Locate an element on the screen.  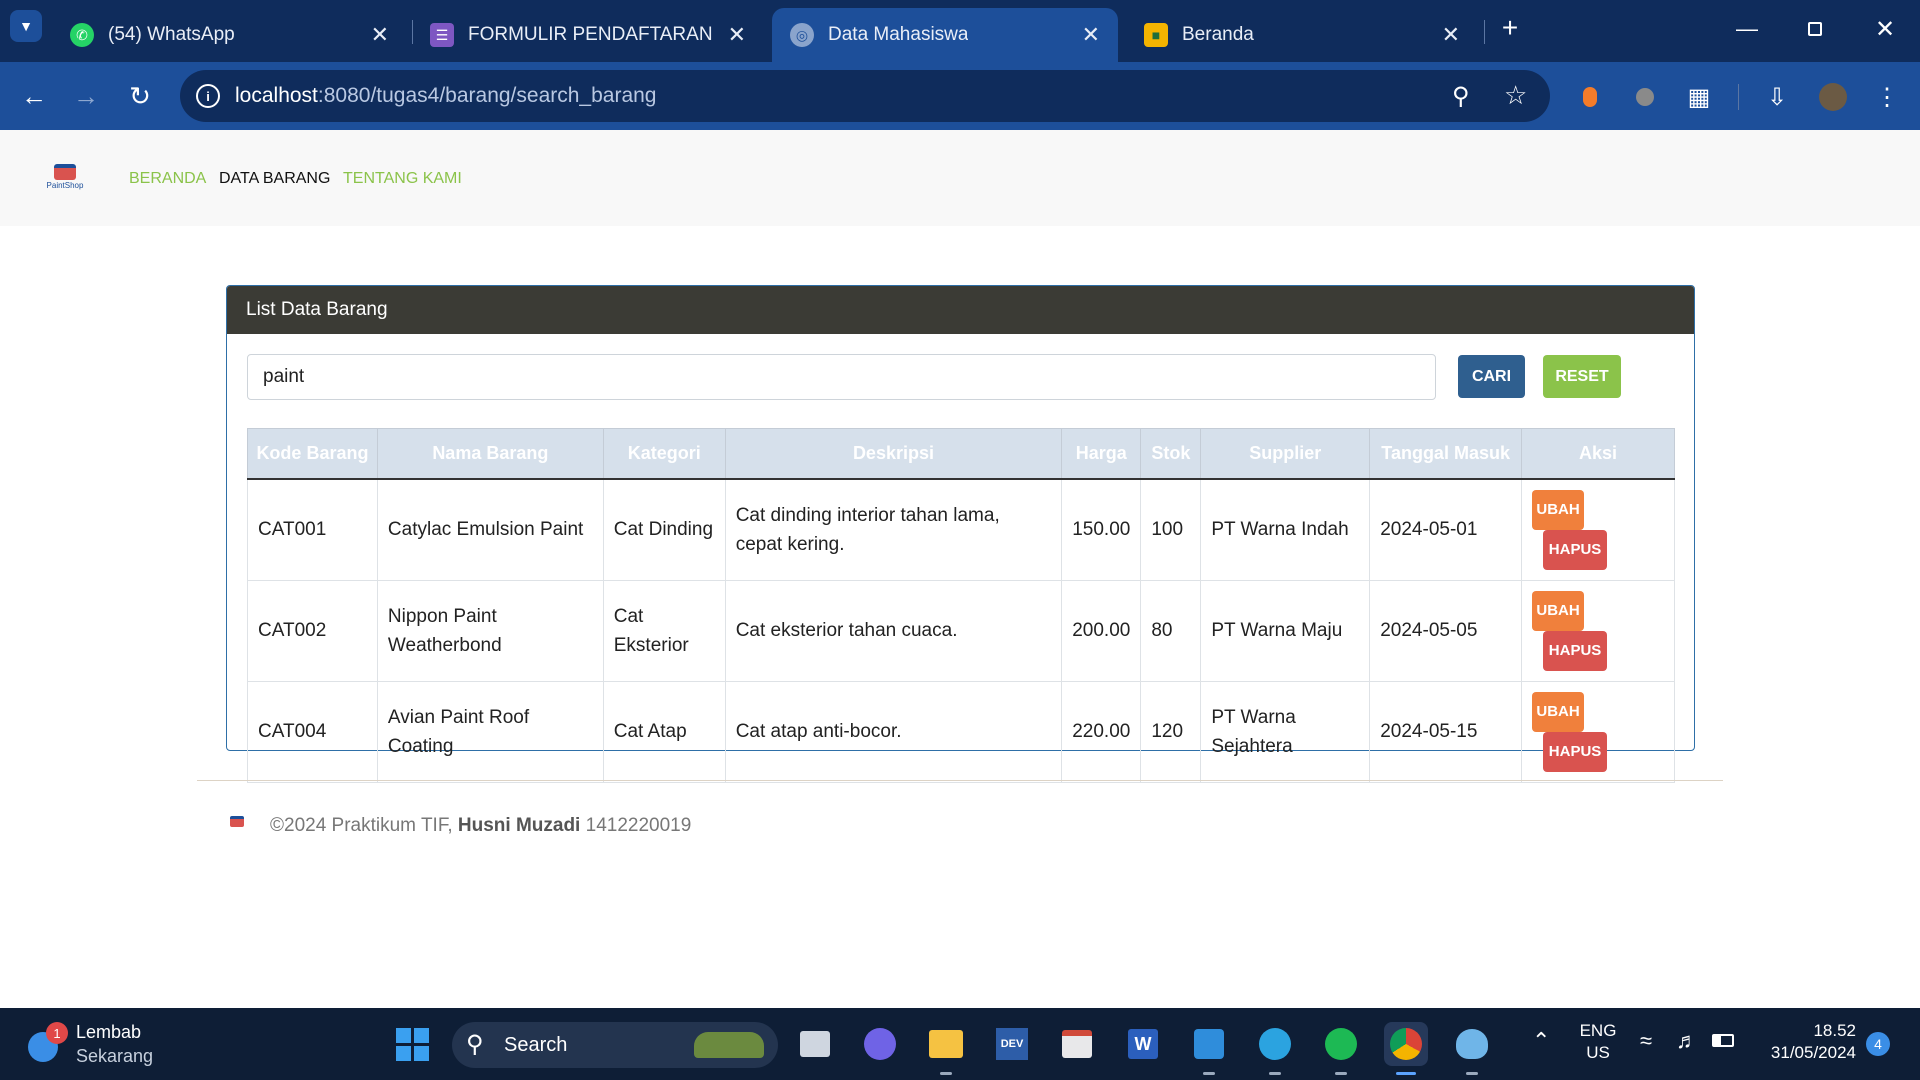
spotify-icon is located at coordinates (1341, 1048).